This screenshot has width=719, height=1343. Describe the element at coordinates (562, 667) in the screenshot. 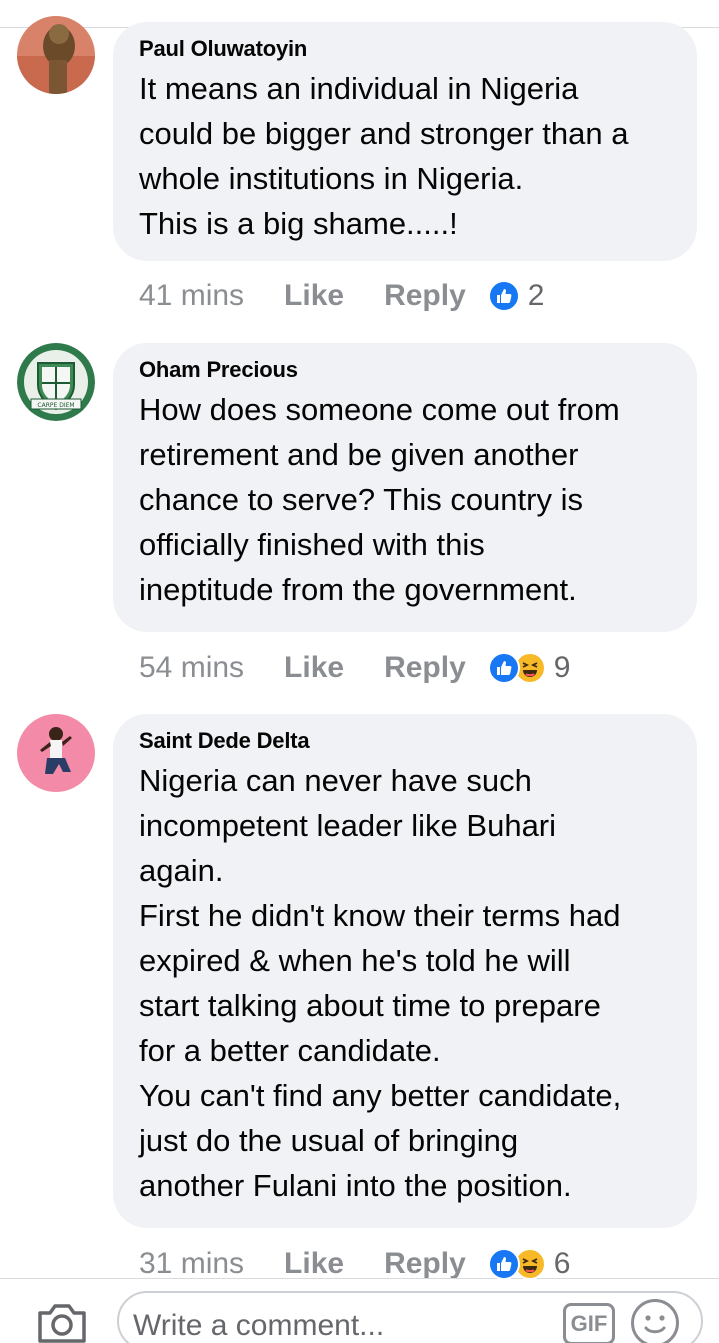

I see `reaction-count: 9` at that location.